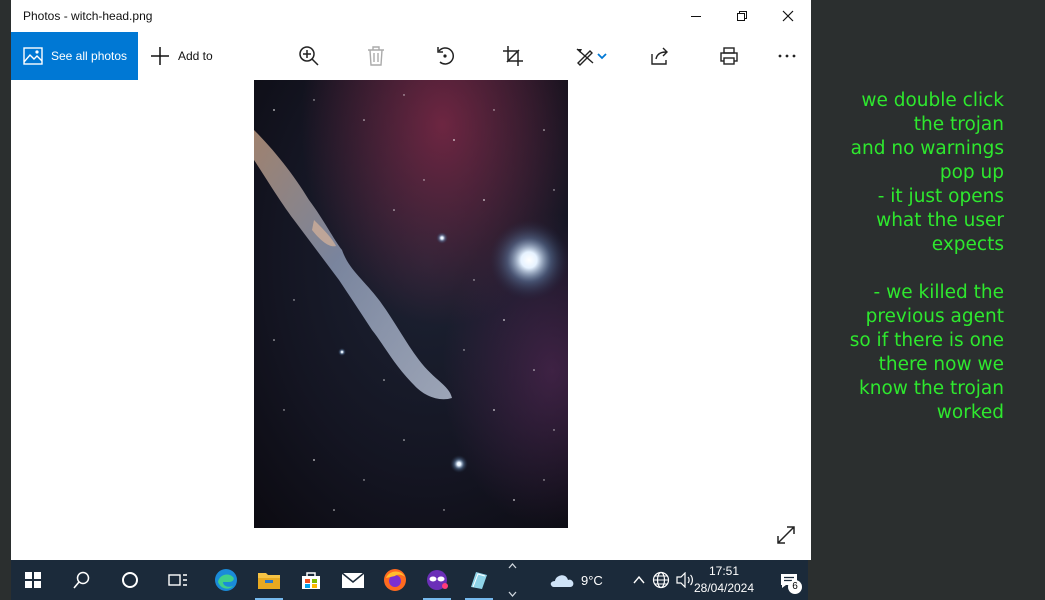 The image size is (1045, 600). Describe the element at coordinates (33, 56) in the screenshot. I see `photos-icon` at that location.